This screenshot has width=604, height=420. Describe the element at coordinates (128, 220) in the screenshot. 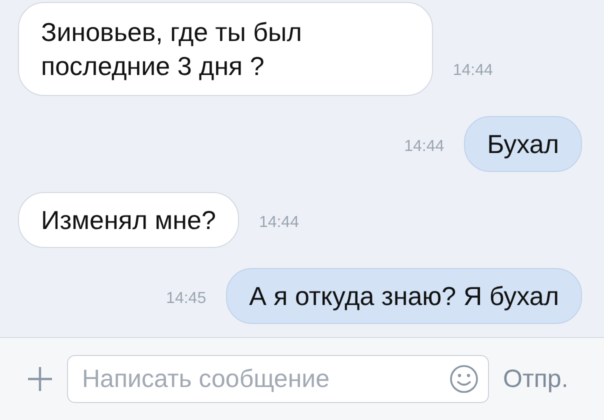

I see `message-bubble: Изменял мне?` at that location.